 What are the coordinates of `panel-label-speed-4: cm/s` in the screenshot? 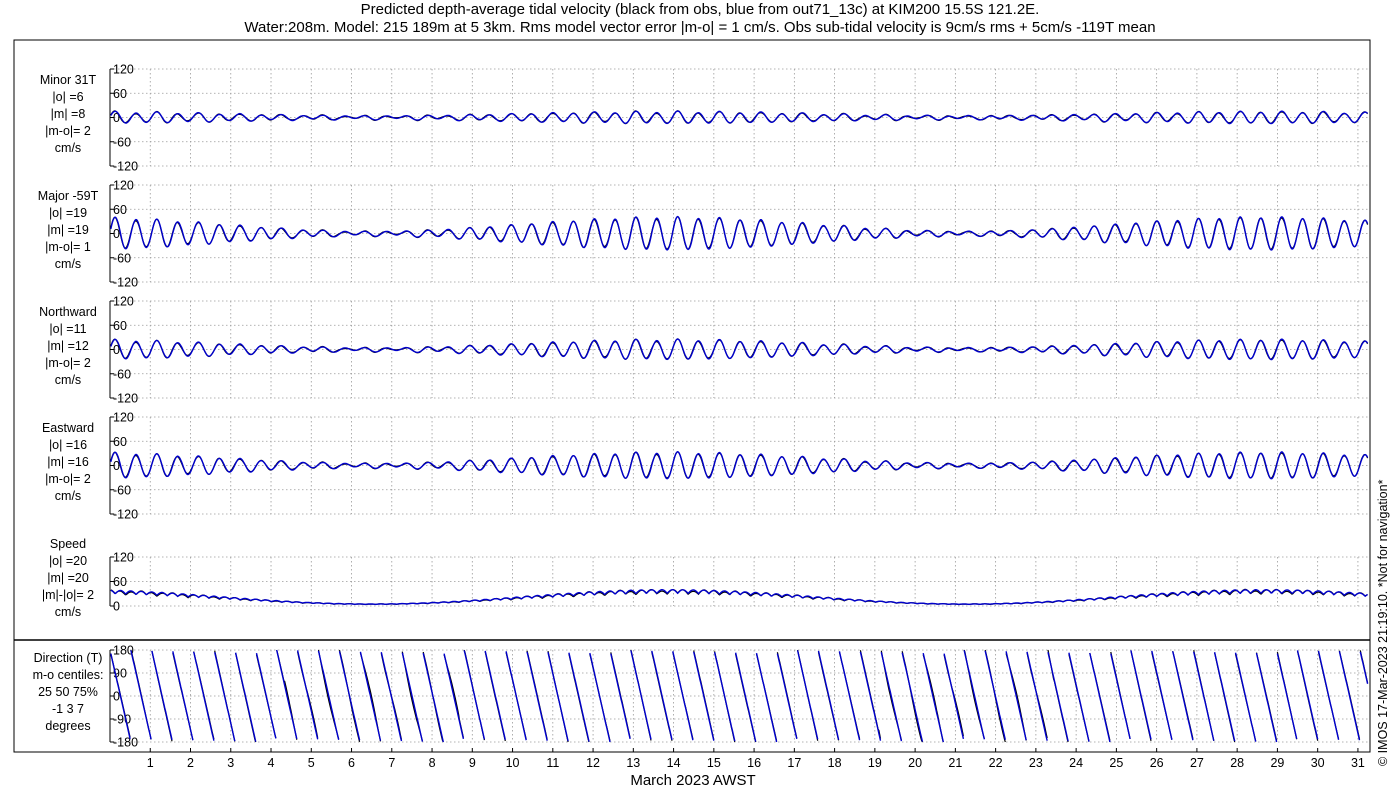 It's located at (68, 612).